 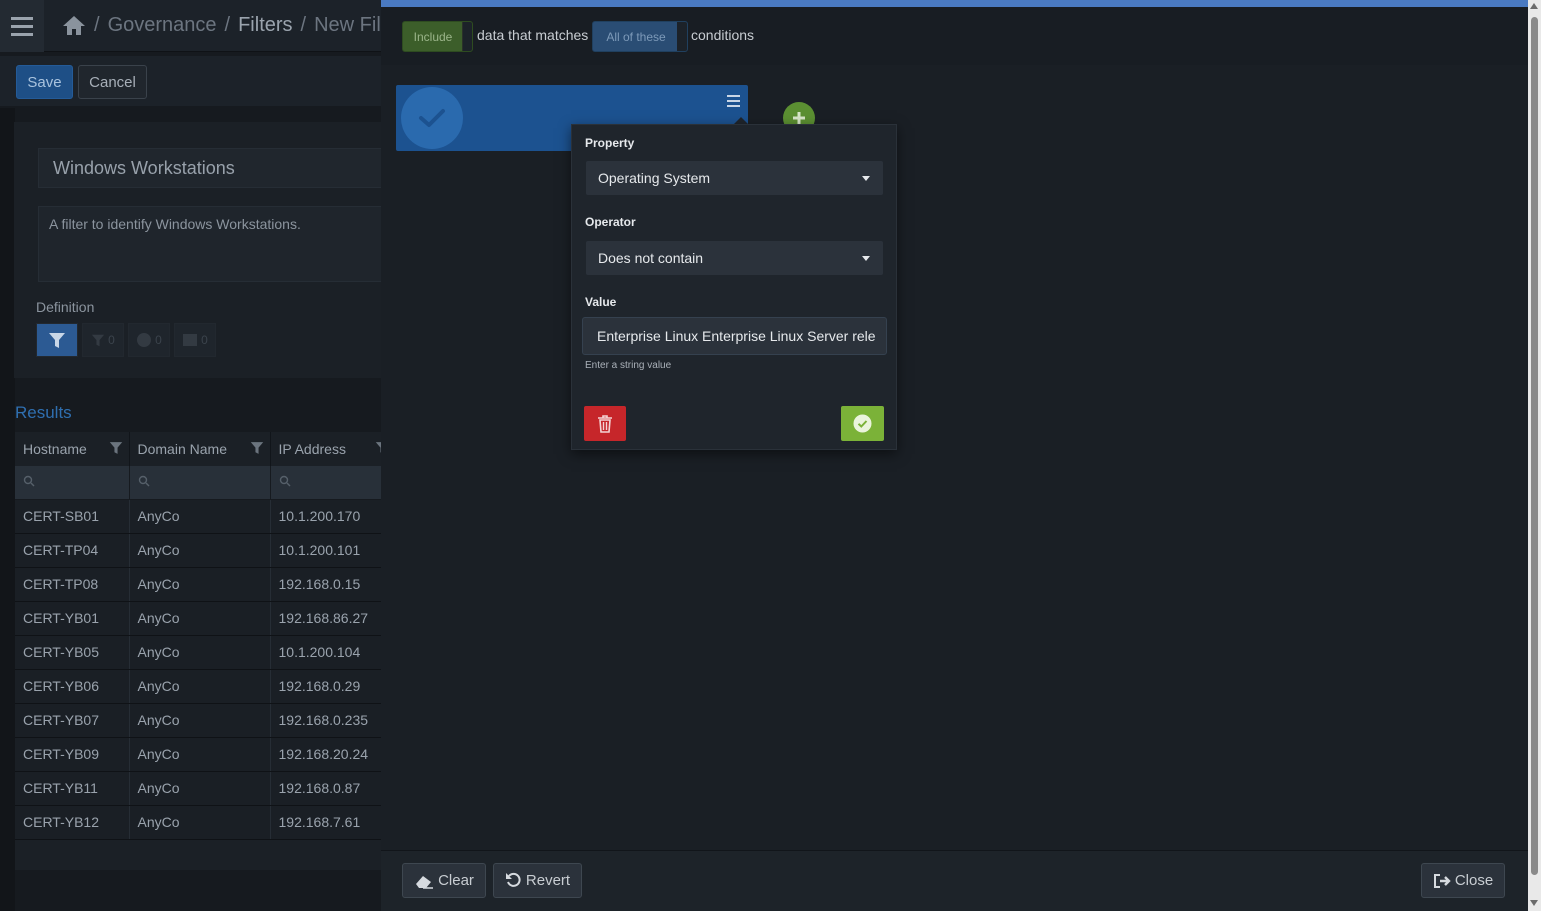 I want to click on save-button: Save, so click(x=44, y=82).